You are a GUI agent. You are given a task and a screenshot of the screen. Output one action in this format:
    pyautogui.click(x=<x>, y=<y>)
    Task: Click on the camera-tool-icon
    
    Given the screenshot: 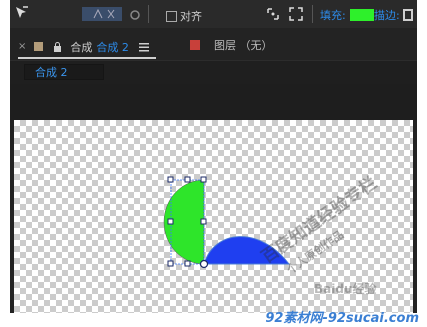 What is the action you would take?
    pyautogui.click(x=135, y=16)
    